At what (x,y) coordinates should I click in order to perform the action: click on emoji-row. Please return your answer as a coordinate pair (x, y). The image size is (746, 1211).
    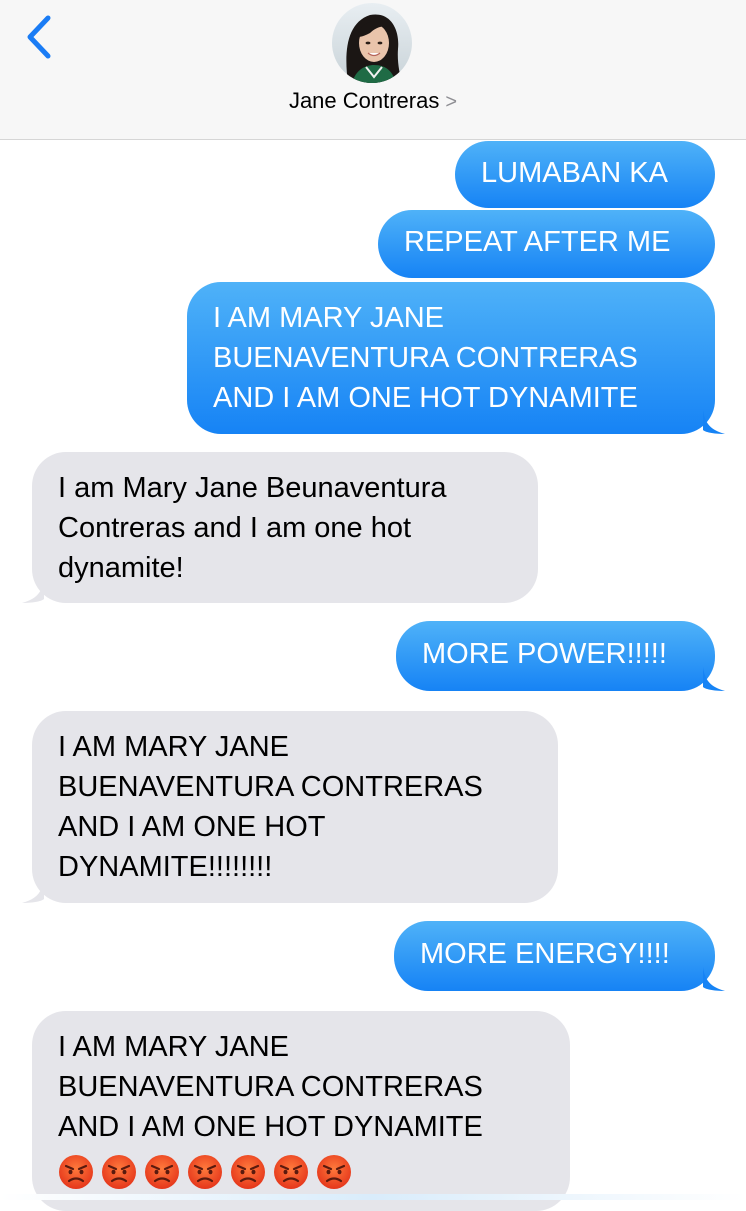
    Looking at the image, I should click on (301, 1171).